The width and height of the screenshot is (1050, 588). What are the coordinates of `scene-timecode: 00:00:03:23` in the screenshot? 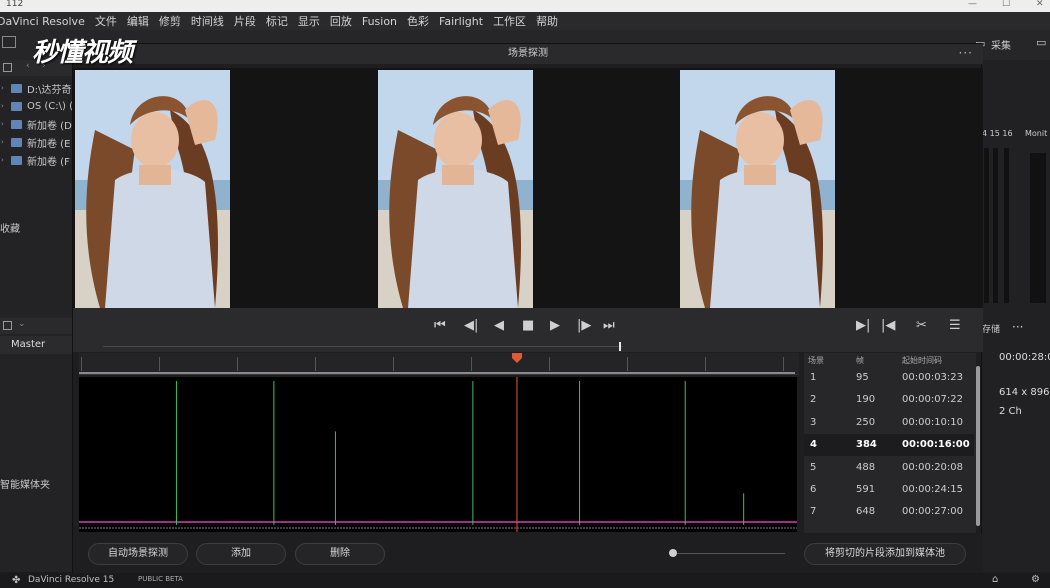 It's located at (933, 377).